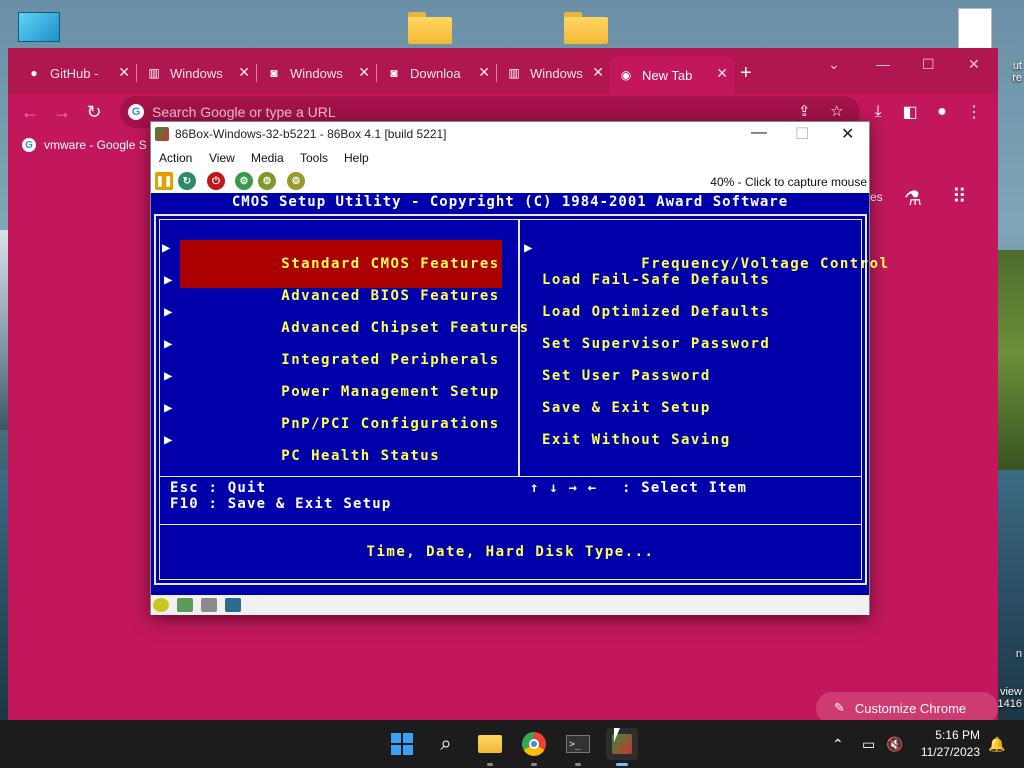 The width and height of the screenshot is (1024, 768). I want to click on menu-action: Action, so click(175, 158).